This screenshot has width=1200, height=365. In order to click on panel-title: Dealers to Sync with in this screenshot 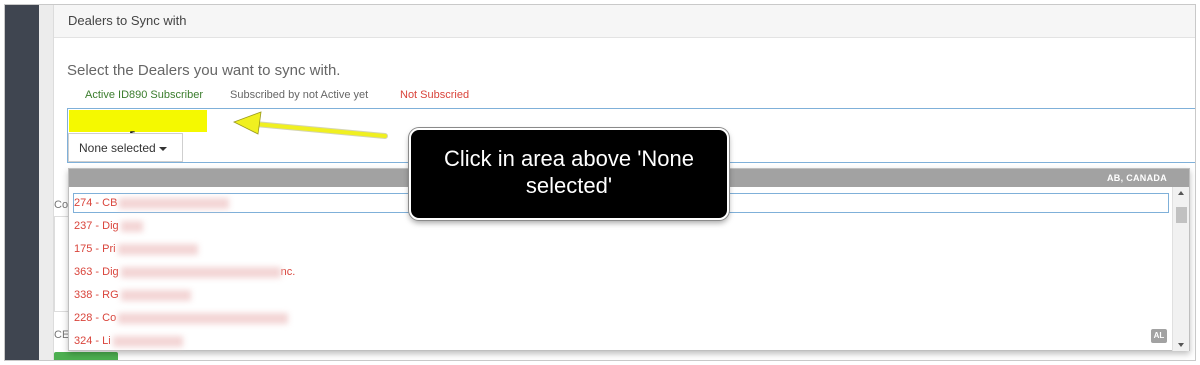, I will do `click(127, 20)`.